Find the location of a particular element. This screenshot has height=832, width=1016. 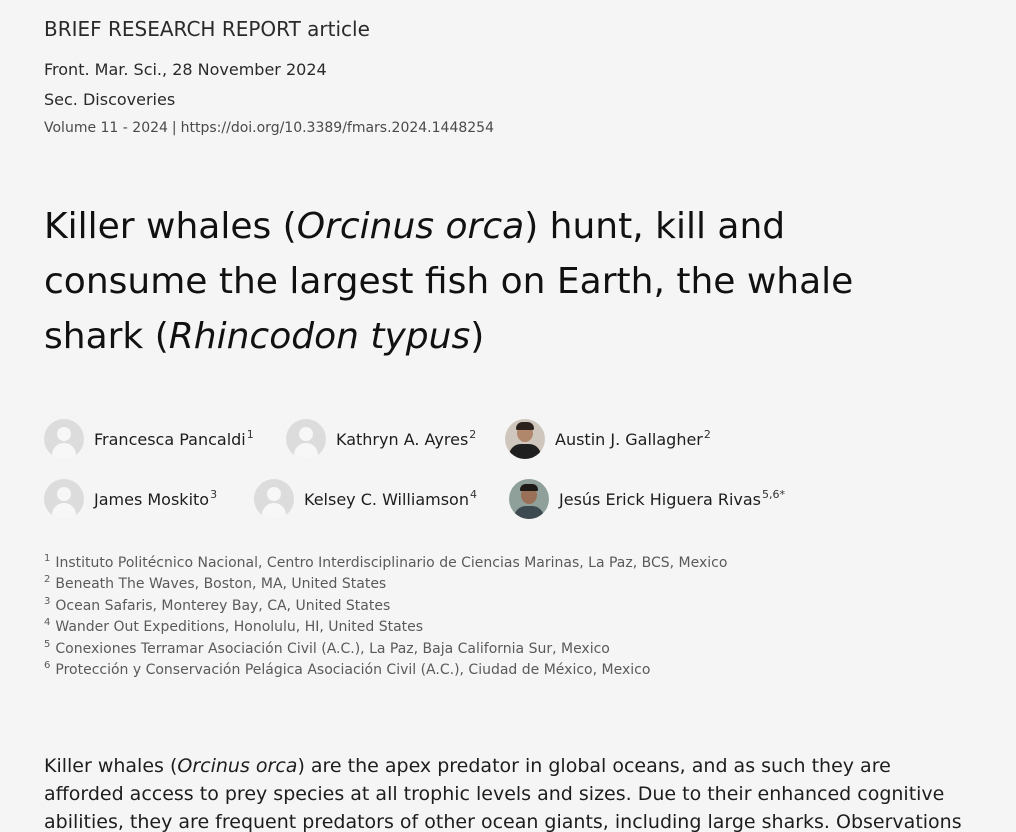

title-text: ) is located at coordinates (477, 336).